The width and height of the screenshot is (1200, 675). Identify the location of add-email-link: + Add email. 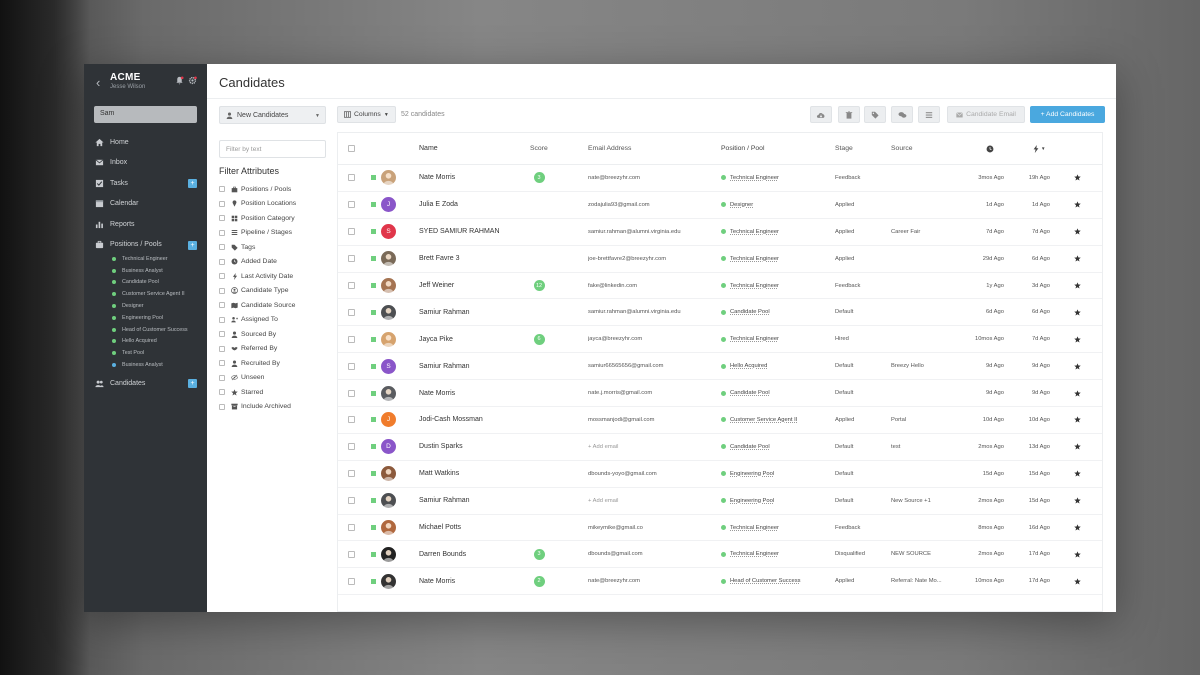
(652, 501).